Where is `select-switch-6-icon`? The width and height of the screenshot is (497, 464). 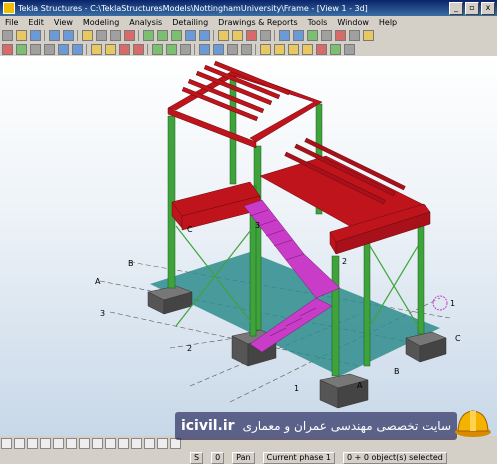
select-switch-6-icon is located at coordinates (71, 443).